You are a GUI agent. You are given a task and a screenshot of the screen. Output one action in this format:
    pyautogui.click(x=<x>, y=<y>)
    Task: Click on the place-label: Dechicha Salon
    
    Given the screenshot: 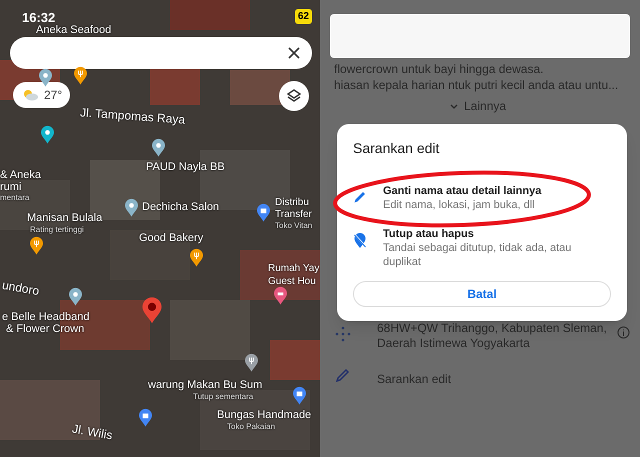 What is the action you would take?
    pyautogui.click(x=181, y=207)
    